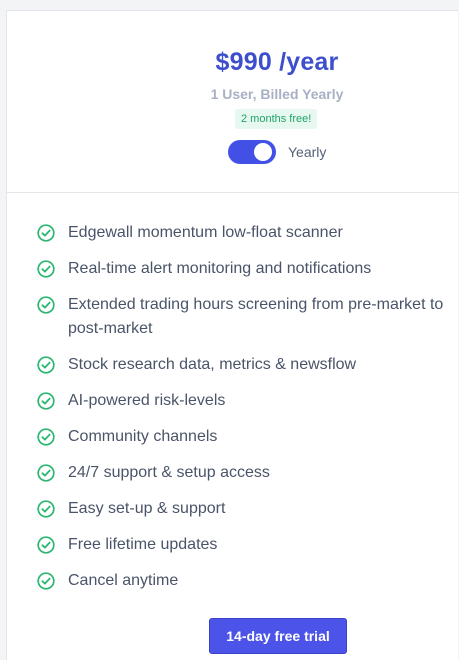 The image size is (459, 660). I want to click on feature-item: Community channels, so click(242, 437).